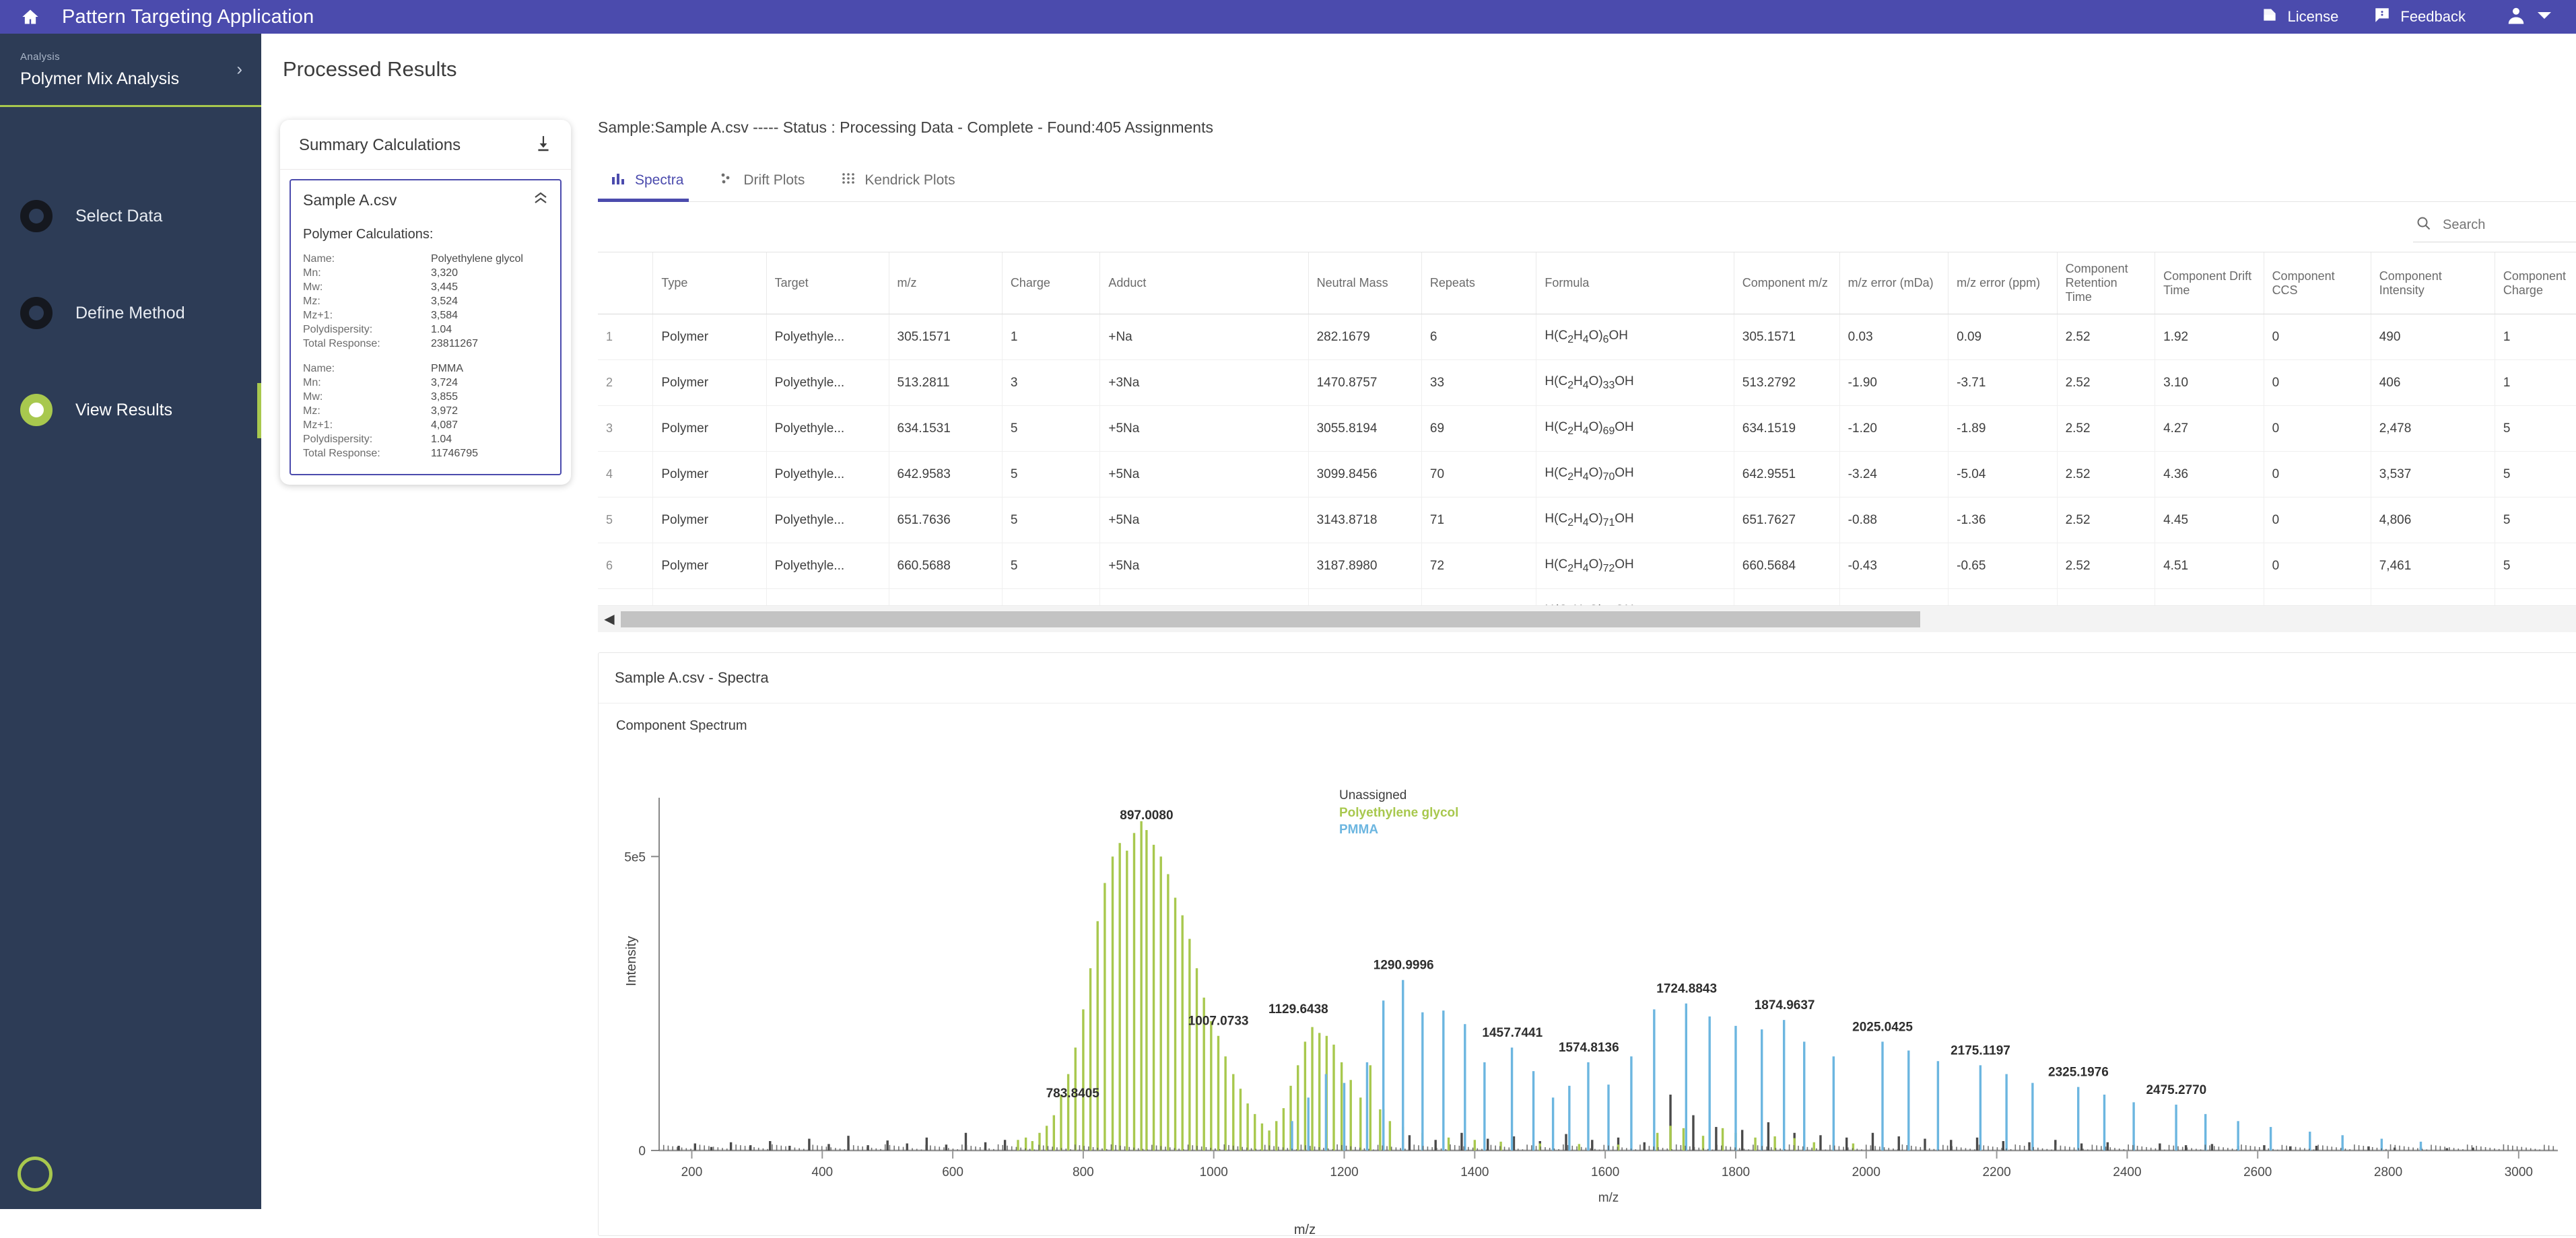 The height and width of the screenshot is (1238, 2576). I want to click on calc-value: Polyethylene glycol, so click(477, 259).